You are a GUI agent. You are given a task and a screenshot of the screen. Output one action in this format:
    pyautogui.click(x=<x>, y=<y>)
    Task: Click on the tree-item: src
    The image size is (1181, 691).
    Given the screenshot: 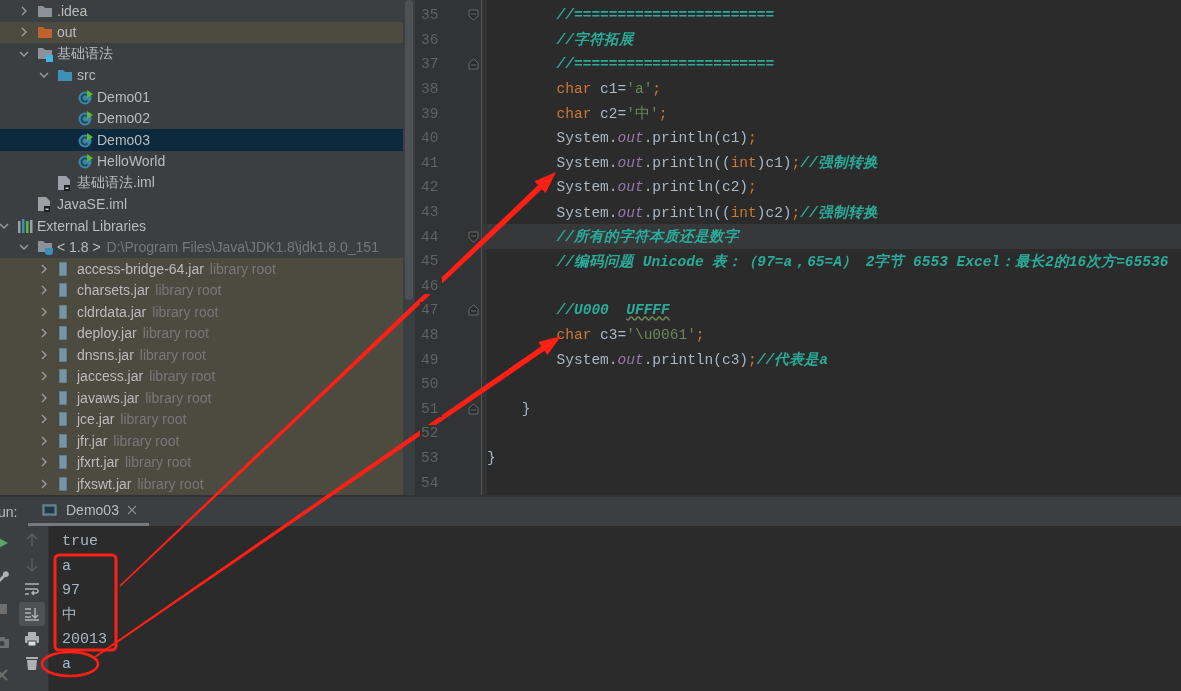 What is the action you would take?
    pyautogui.click(x=201, y=75)
    